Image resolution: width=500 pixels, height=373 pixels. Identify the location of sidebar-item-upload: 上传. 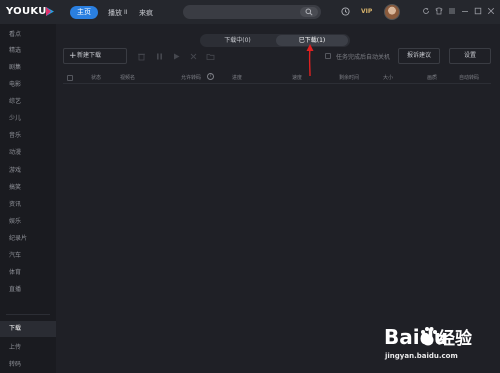
(28, 348).